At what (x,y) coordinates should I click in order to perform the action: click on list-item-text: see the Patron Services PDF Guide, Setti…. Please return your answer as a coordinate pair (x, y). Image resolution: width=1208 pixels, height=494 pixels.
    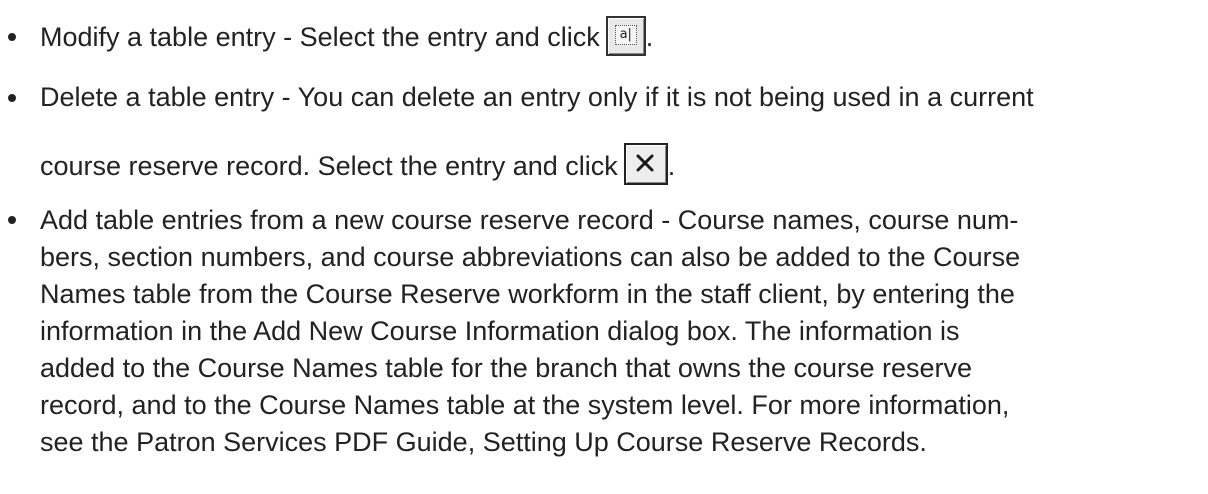
    Looking at the image, I should click on (483, 442).